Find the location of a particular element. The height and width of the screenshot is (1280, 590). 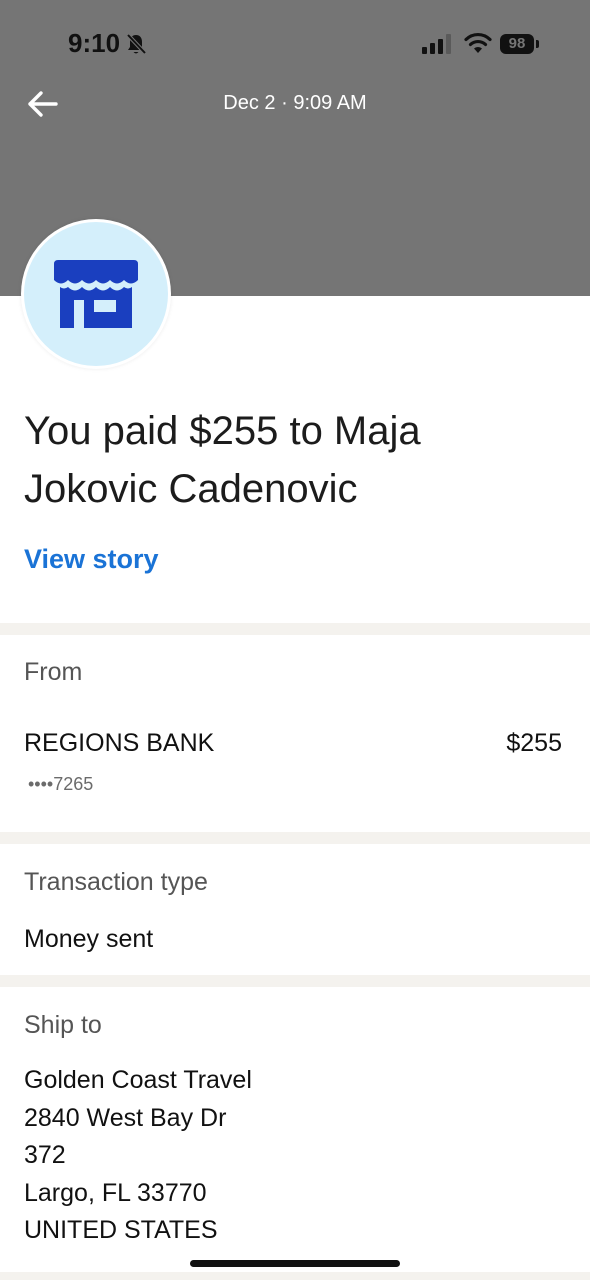

page-title: You paid $255 to Maja Jokovic Cadenovic is located at coordinates (222, 460).